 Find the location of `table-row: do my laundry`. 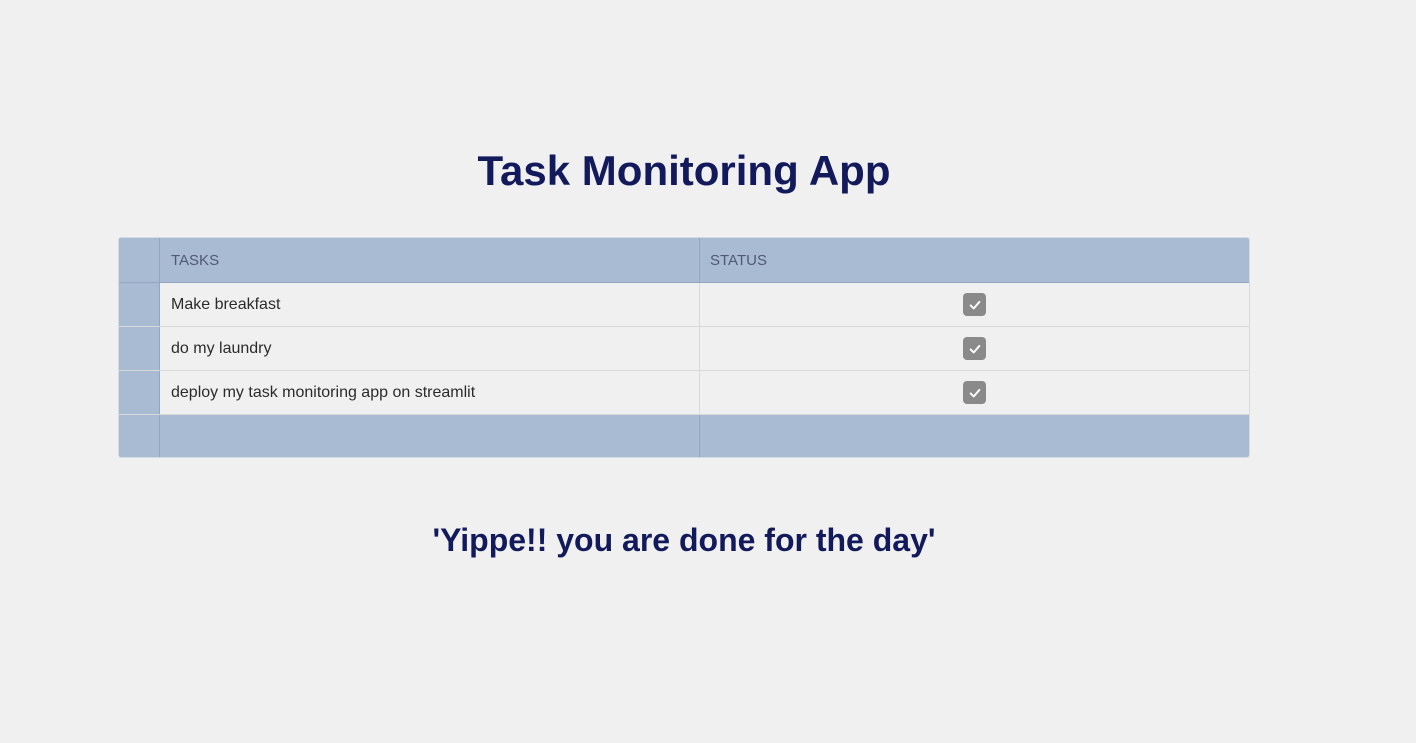

table-row: do my laundry is located at coordinates (684, 349).